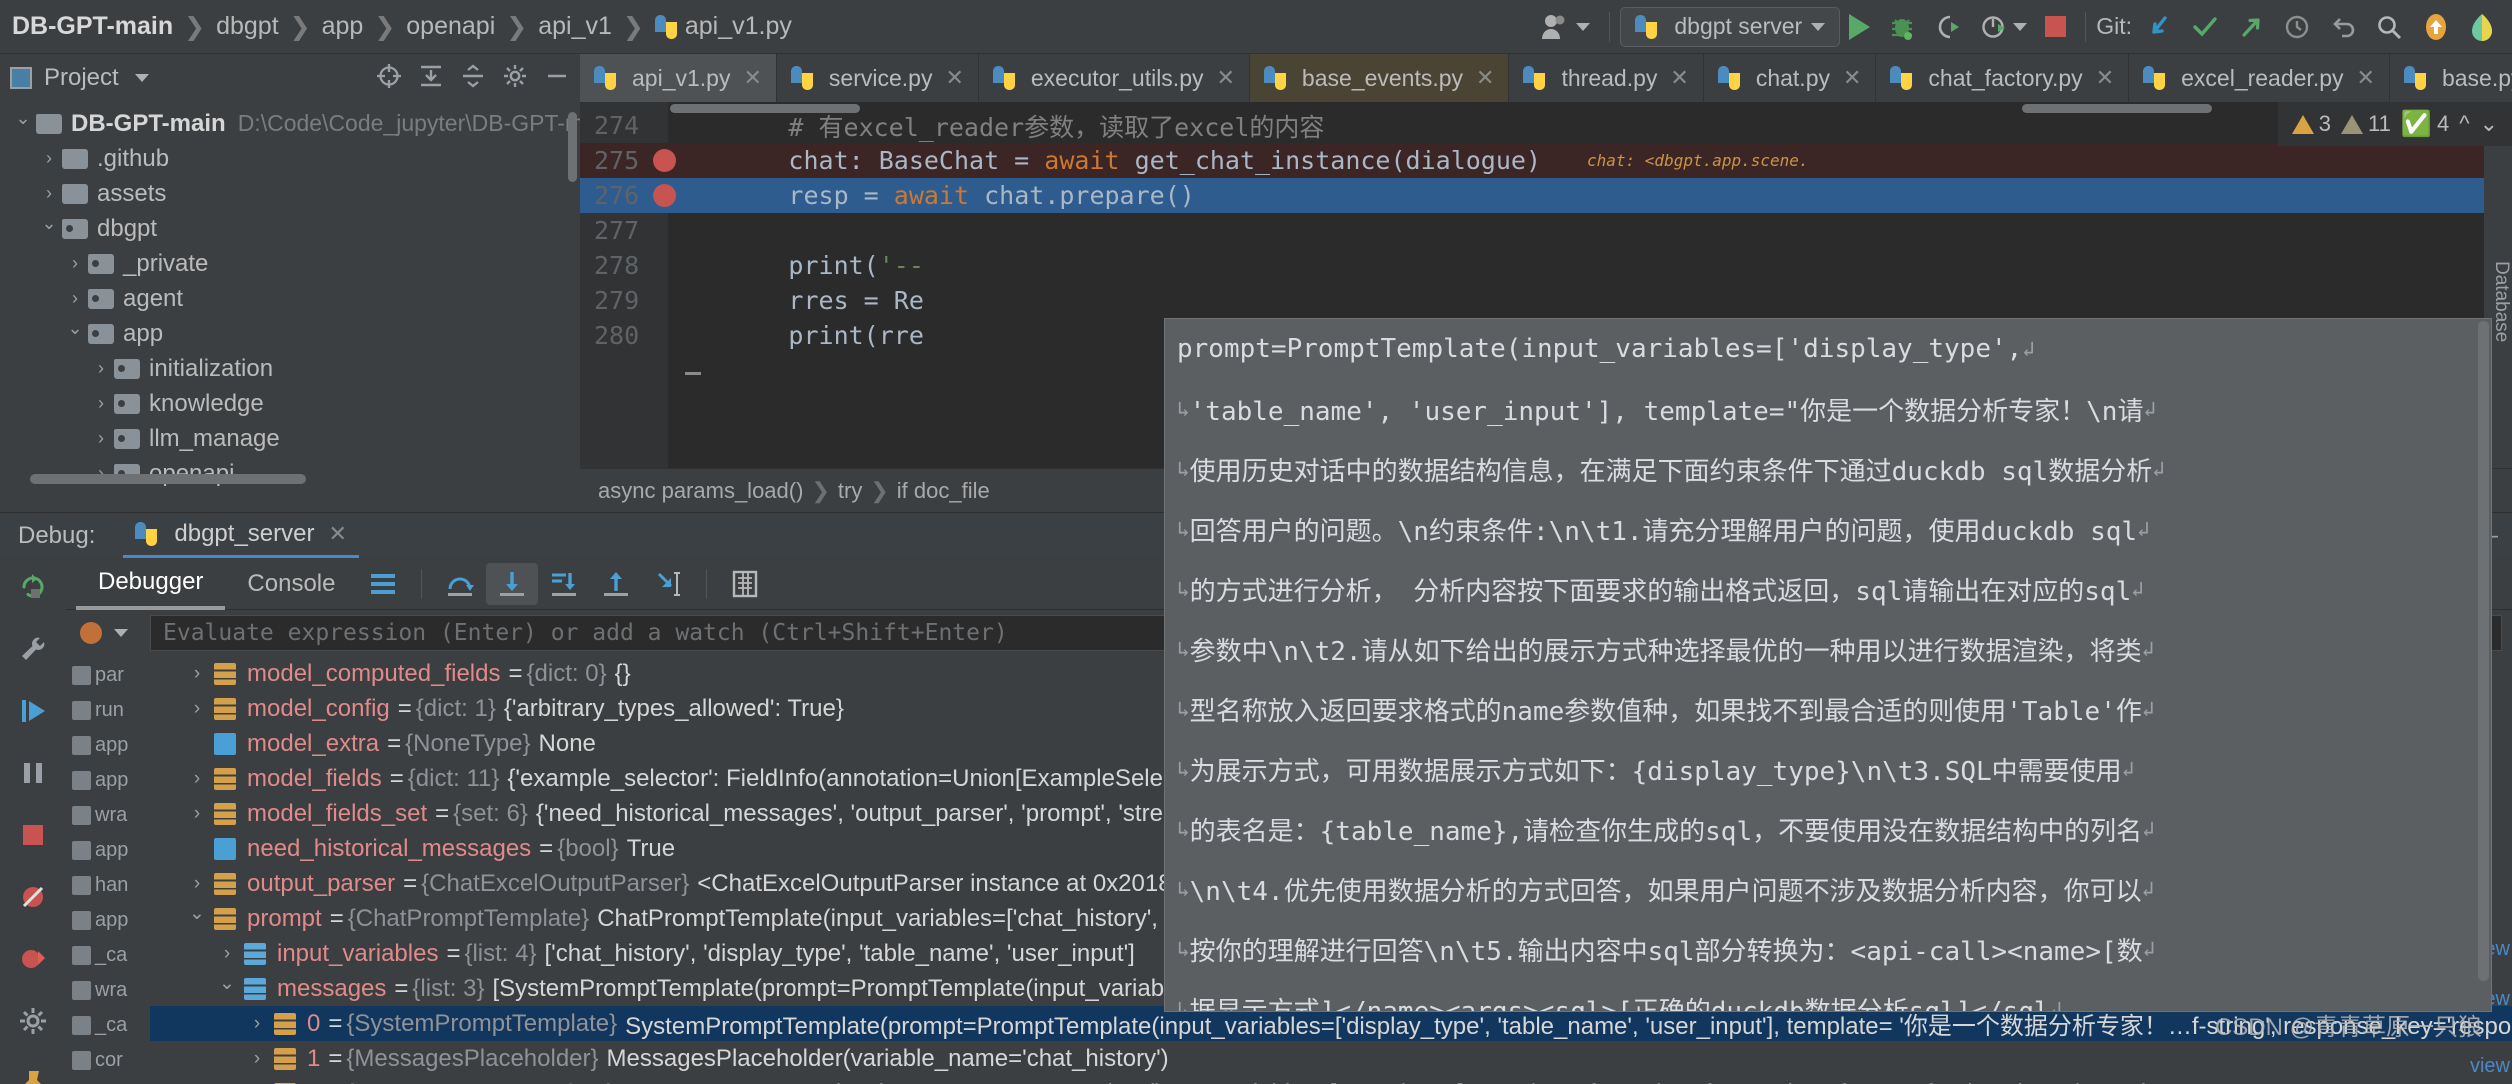  I want to click on run-to-cursor-icon, so click(668, 584).